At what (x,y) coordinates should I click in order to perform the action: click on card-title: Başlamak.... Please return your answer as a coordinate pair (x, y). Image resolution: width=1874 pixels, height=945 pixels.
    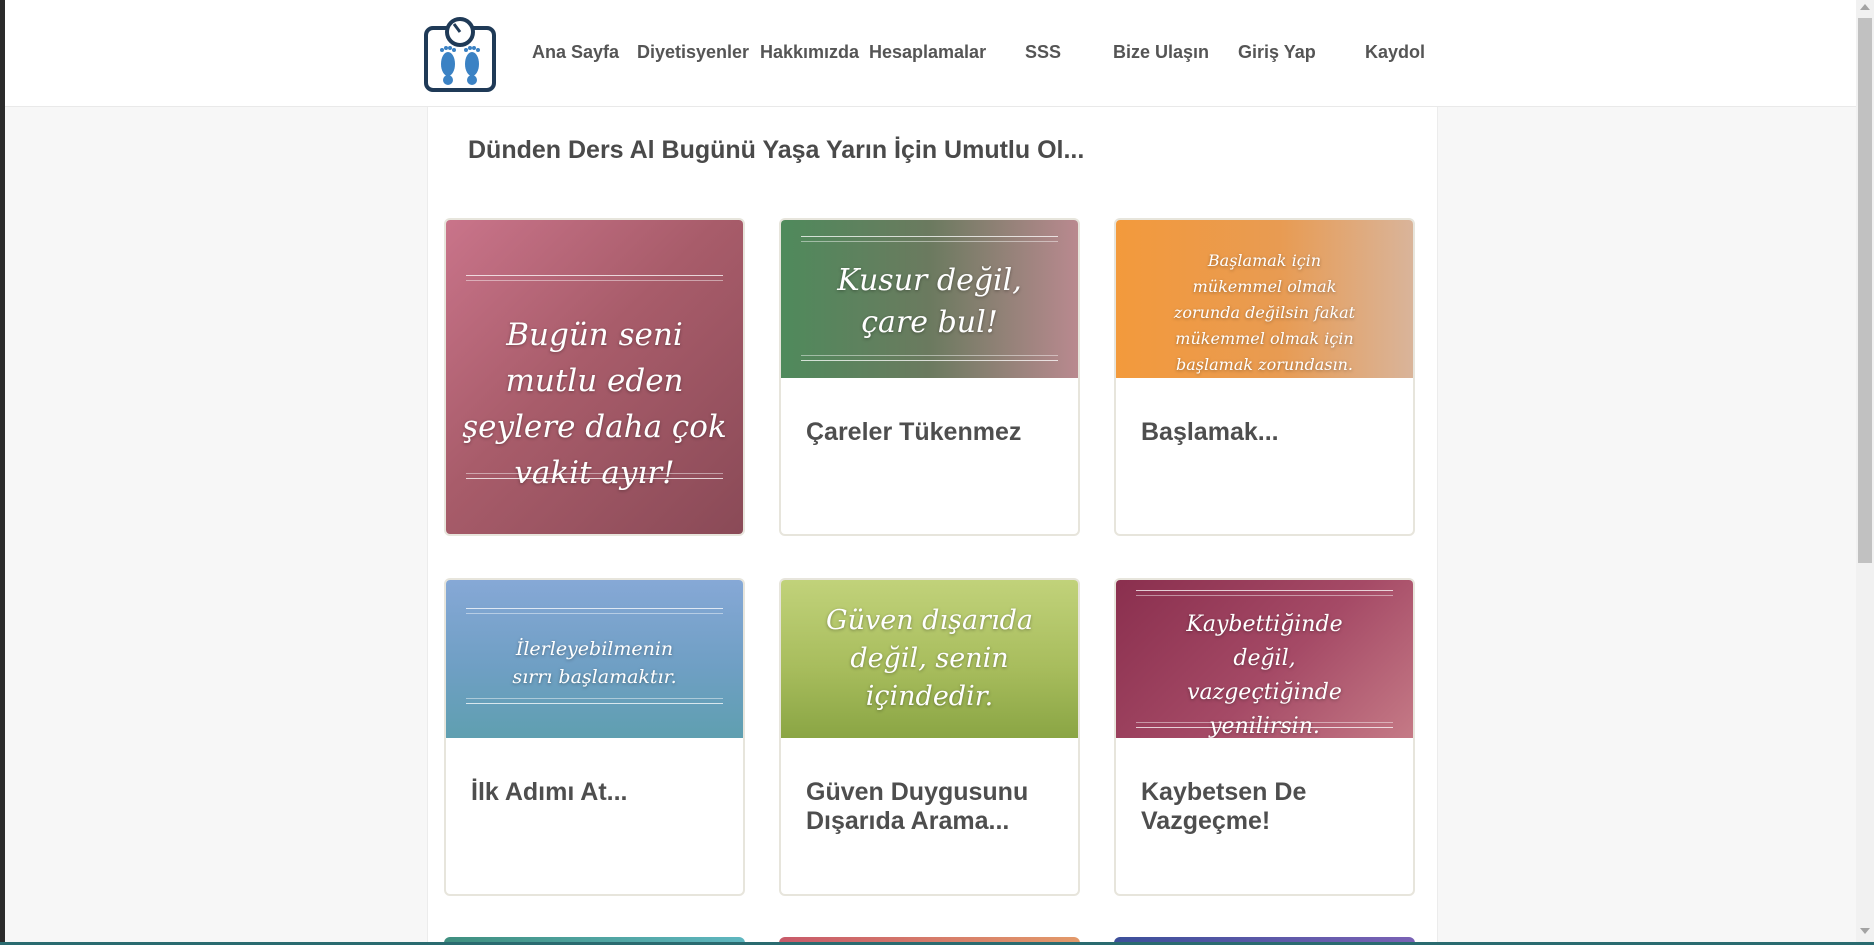
    Looking at the image, I should click on (1266, 432).